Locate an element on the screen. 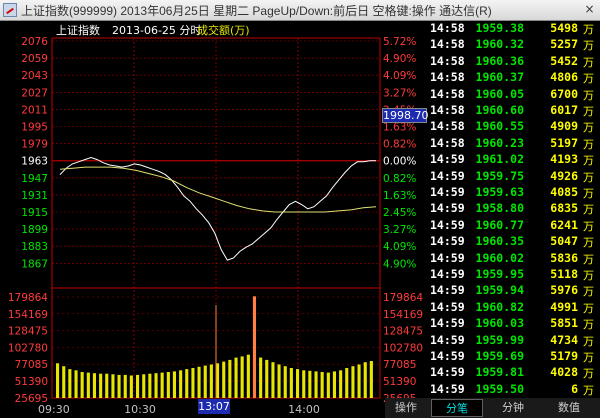  volume-tick-label: 179864 is located at coordinates (28, 298).